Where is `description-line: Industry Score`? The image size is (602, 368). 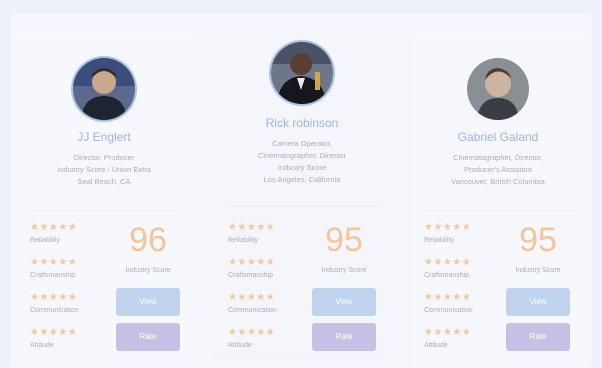
description-line: Industry Score is located at coordinates (302, 167).